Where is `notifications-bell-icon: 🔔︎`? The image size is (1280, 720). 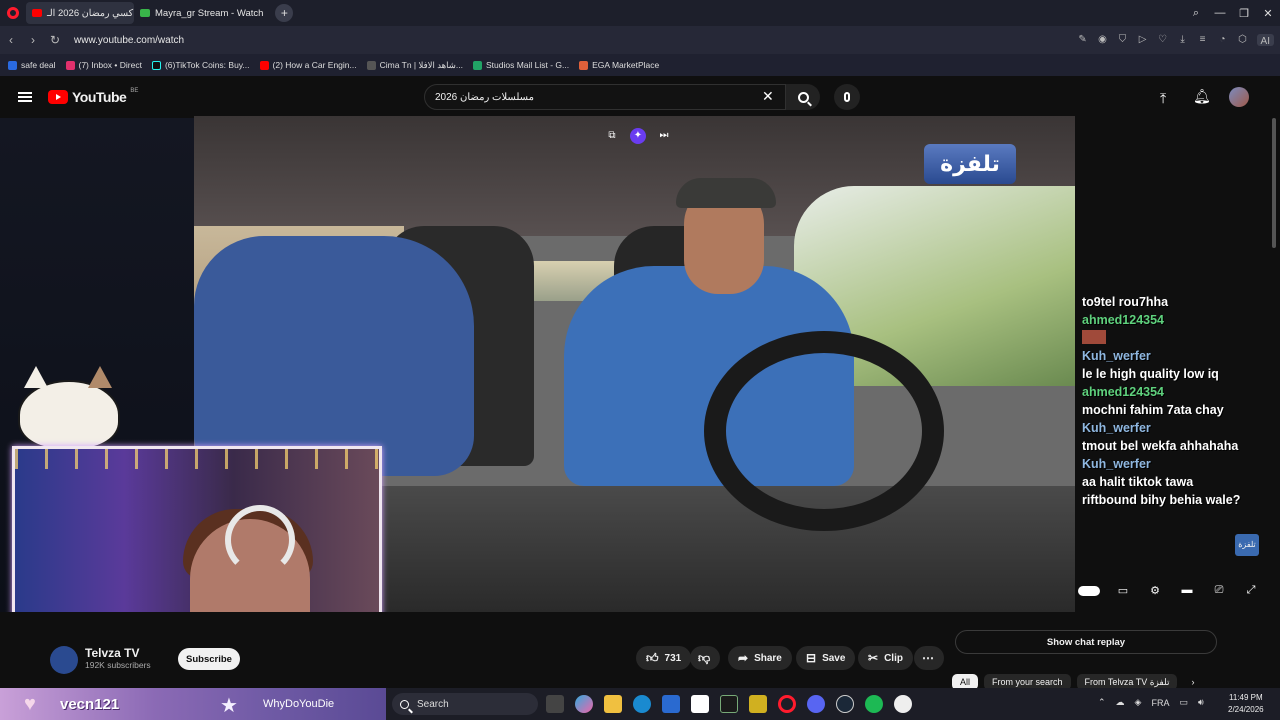 notifications-bell-icon: 🔔︎ is located at coordinates (1202, 96).